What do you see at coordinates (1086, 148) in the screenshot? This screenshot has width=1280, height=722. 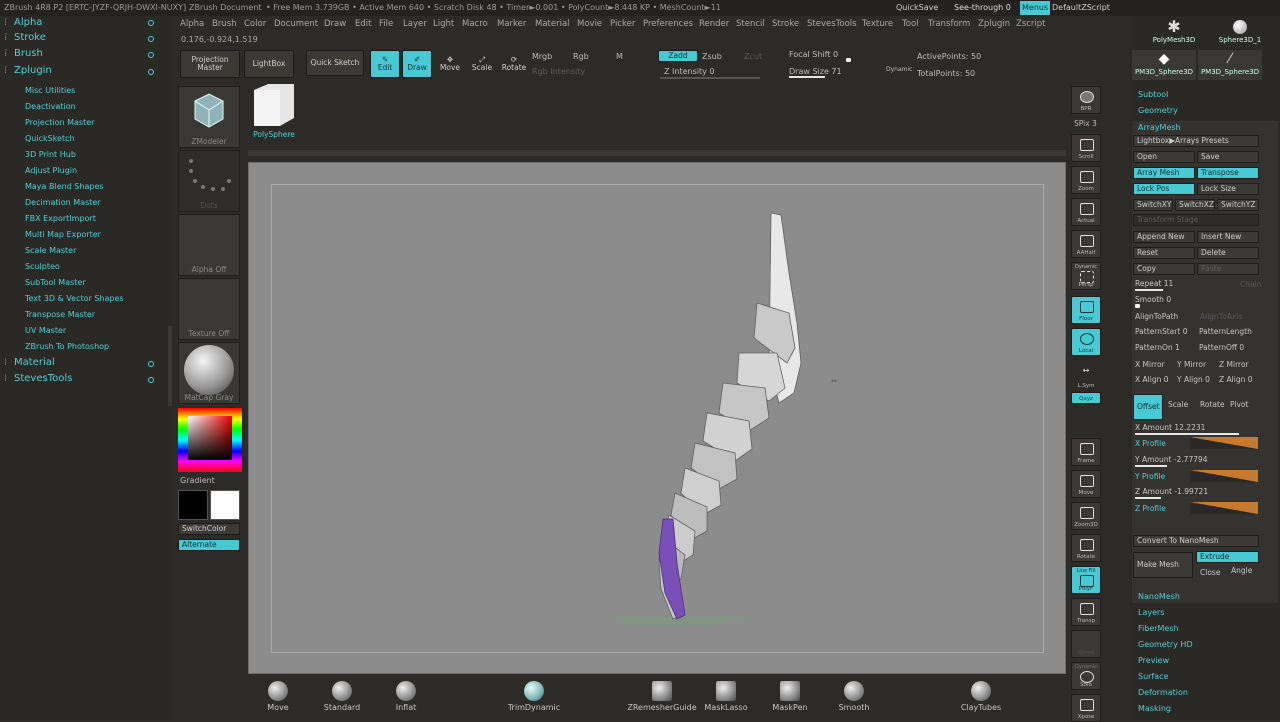 I see `scroll-button: Scroll` at bounding box center [1086, 148].